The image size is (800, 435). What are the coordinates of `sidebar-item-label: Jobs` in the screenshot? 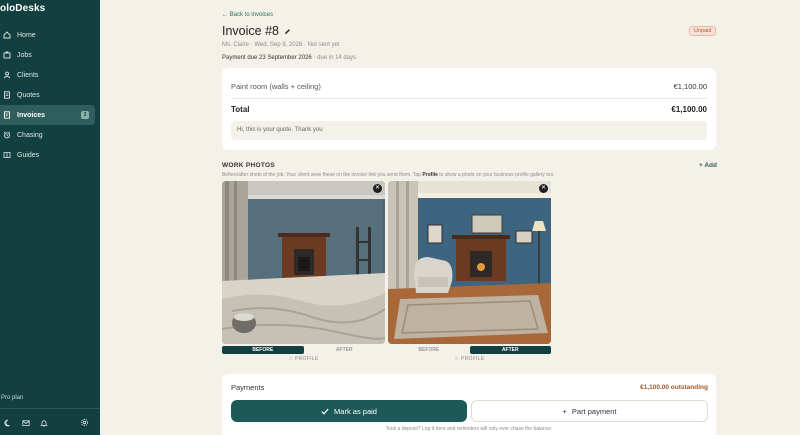 It's located at (24, 55).